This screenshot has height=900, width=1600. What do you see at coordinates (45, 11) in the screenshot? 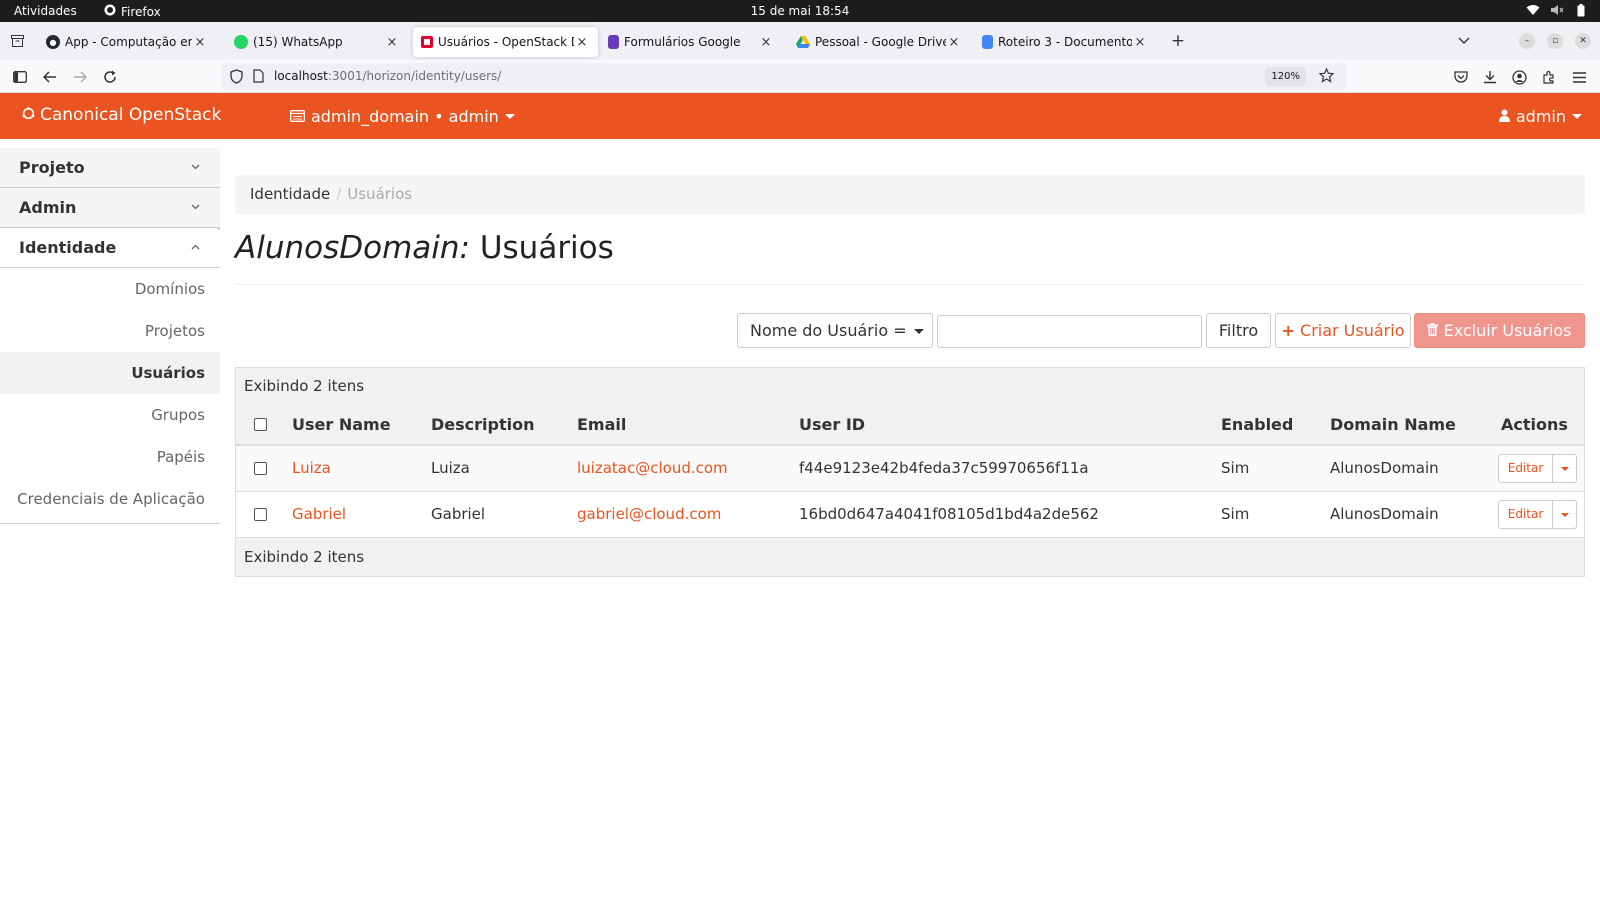
I see `activities-button: Atividades` at bounding box center [45, 11].